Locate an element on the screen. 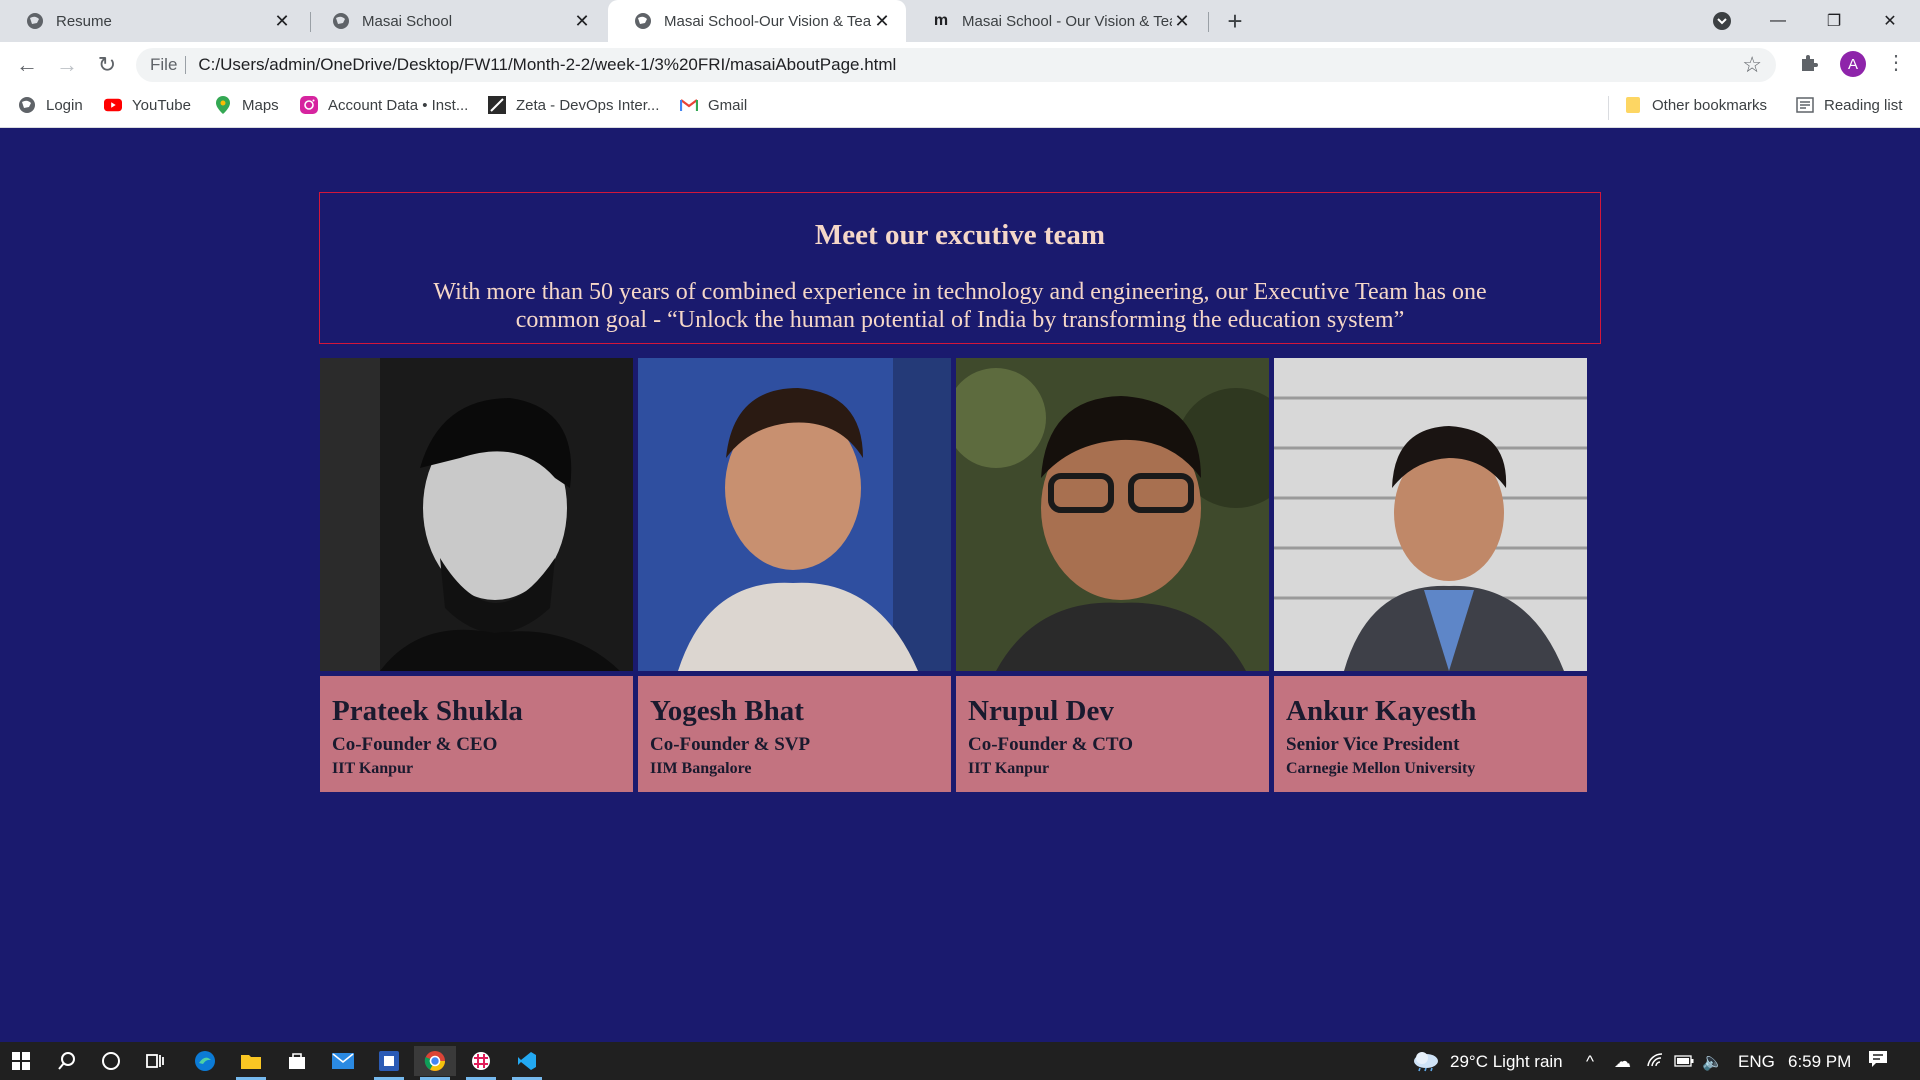 This screenshot has width=1920, height=1080. windows-taskbar: 29°C Light rain ^ ☁ 🔈 ENG 6:59 PM is located at coordinates (960, 1061).